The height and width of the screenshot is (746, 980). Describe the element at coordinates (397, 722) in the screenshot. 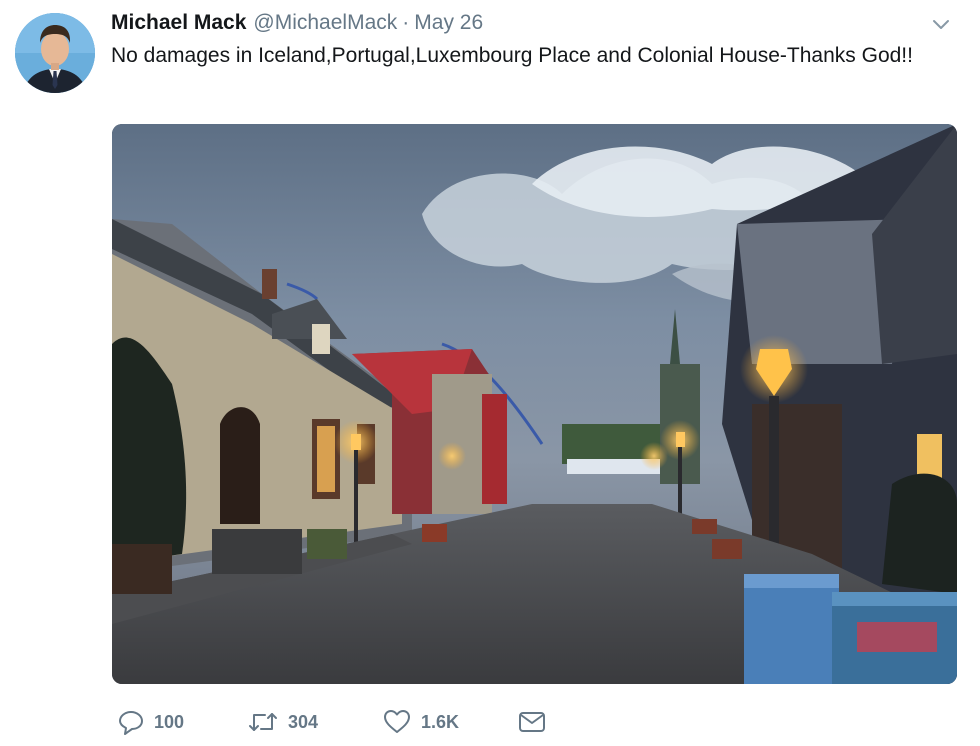

I see `heart-icon` at that location.